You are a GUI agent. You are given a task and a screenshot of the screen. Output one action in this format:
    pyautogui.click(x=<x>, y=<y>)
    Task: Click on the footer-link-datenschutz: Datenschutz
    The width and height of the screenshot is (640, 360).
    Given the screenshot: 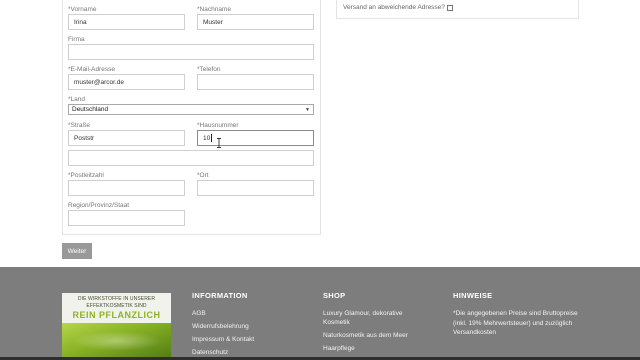 What is the action you would take?
    pyautogui.click(x=247, y=352)
    